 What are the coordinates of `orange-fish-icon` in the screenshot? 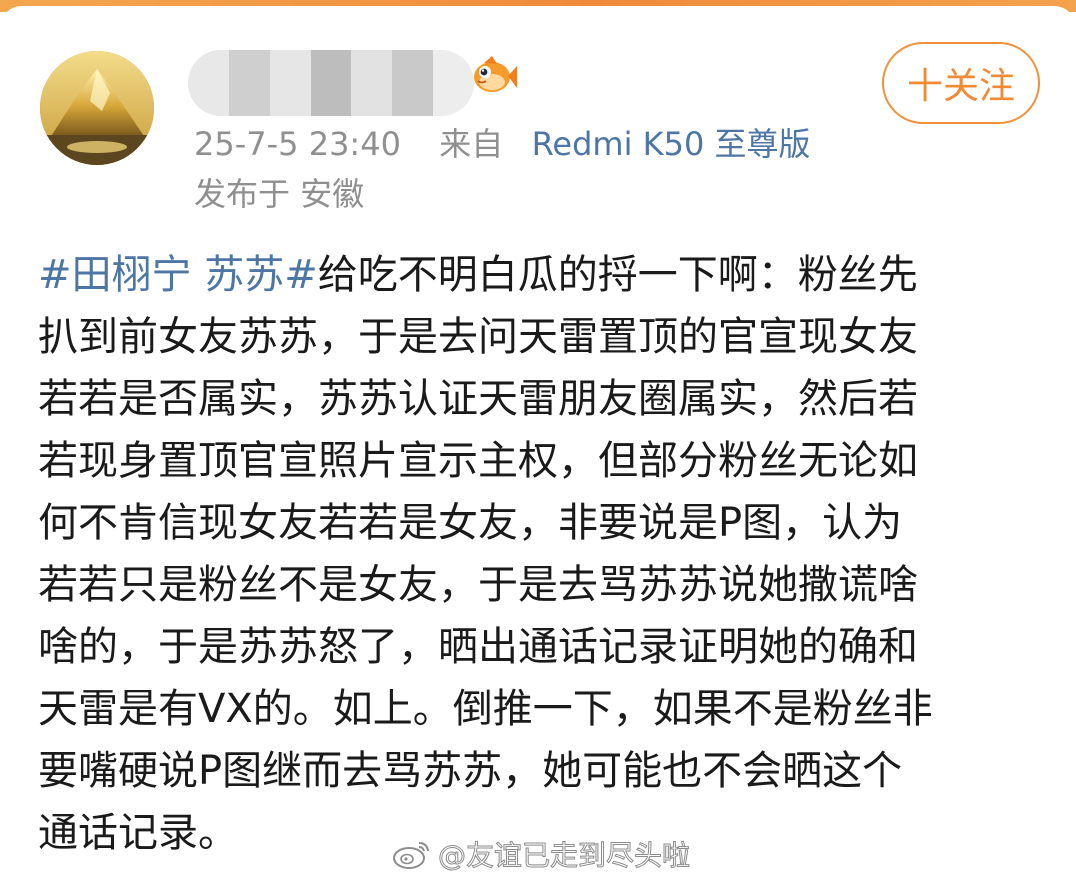 It's located at (495, 74).